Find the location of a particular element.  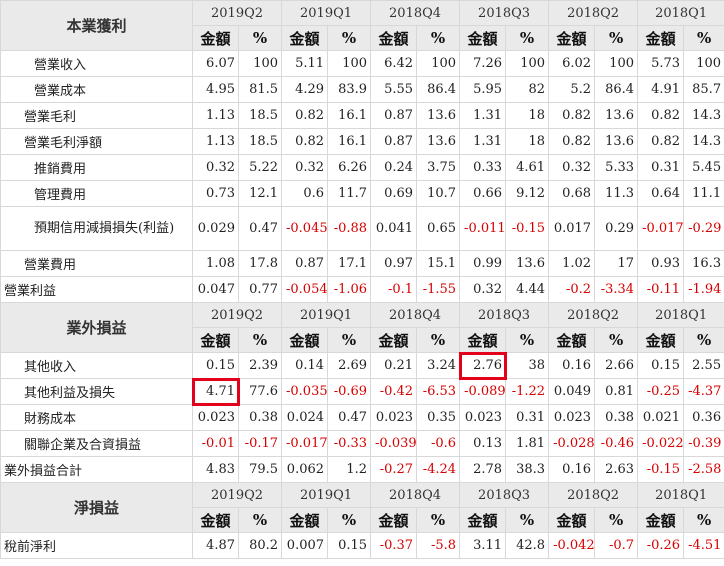

amount-cell: 3.11 is located at coordinates (483, 545).